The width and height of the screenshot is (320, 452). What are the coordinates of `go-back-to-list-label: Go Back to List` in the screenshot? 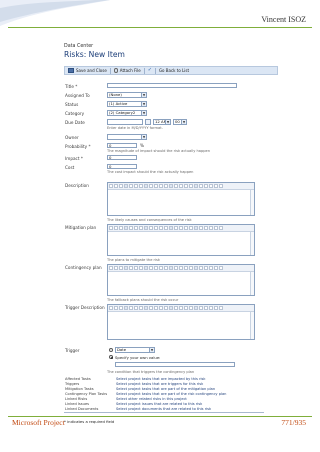 It's located at (174, 70).